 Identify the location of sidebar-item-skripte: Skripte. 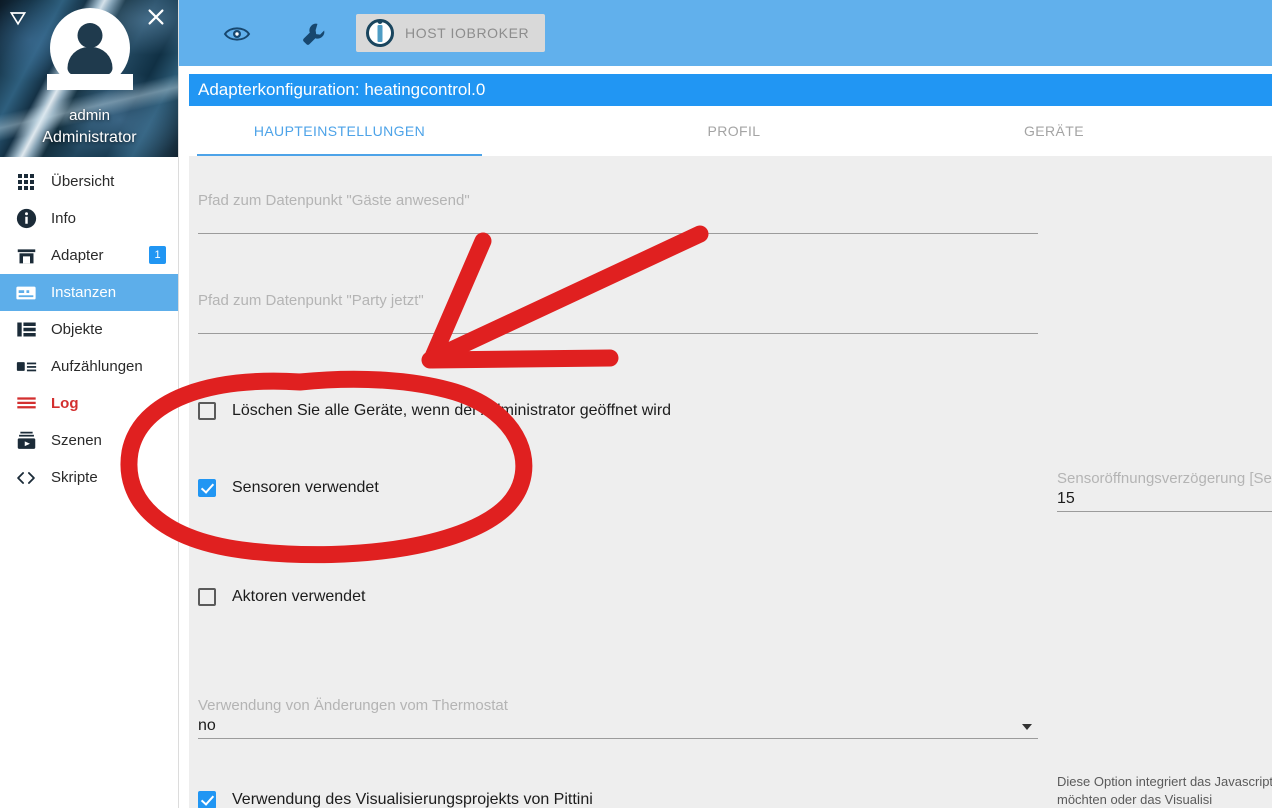
(89, 477).